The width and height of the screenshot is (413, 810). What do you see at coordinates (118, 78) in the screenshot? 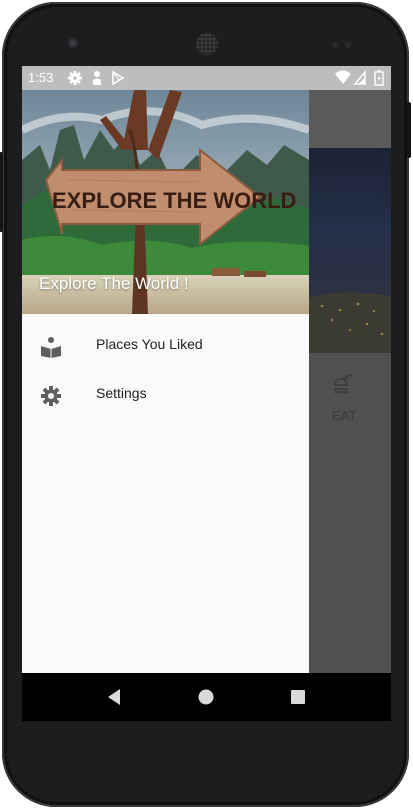
I see `play-store-icon` at bounding box center [118, 78].